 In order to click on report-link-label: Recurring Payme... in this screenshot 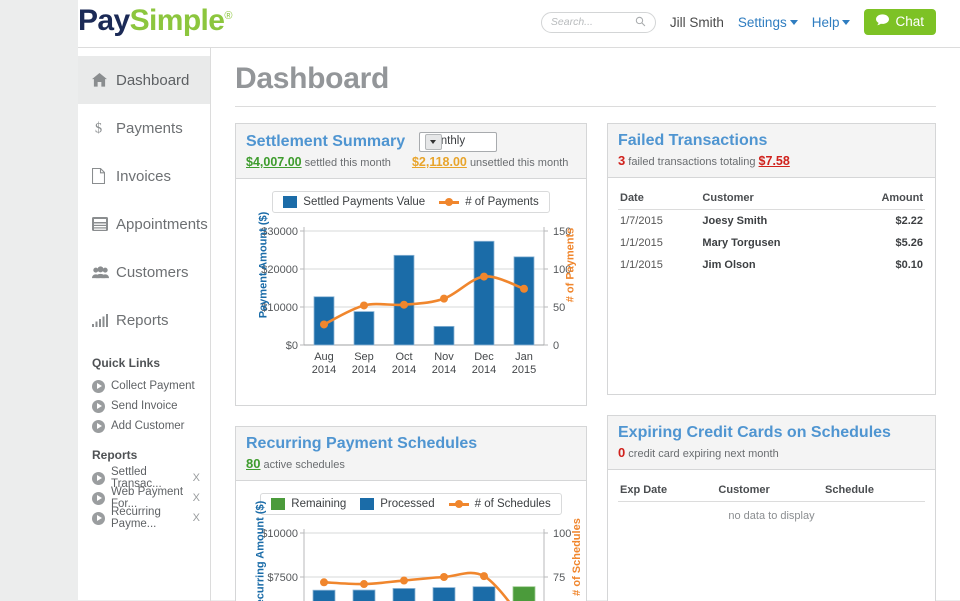, I will do `click(136, 518)`.